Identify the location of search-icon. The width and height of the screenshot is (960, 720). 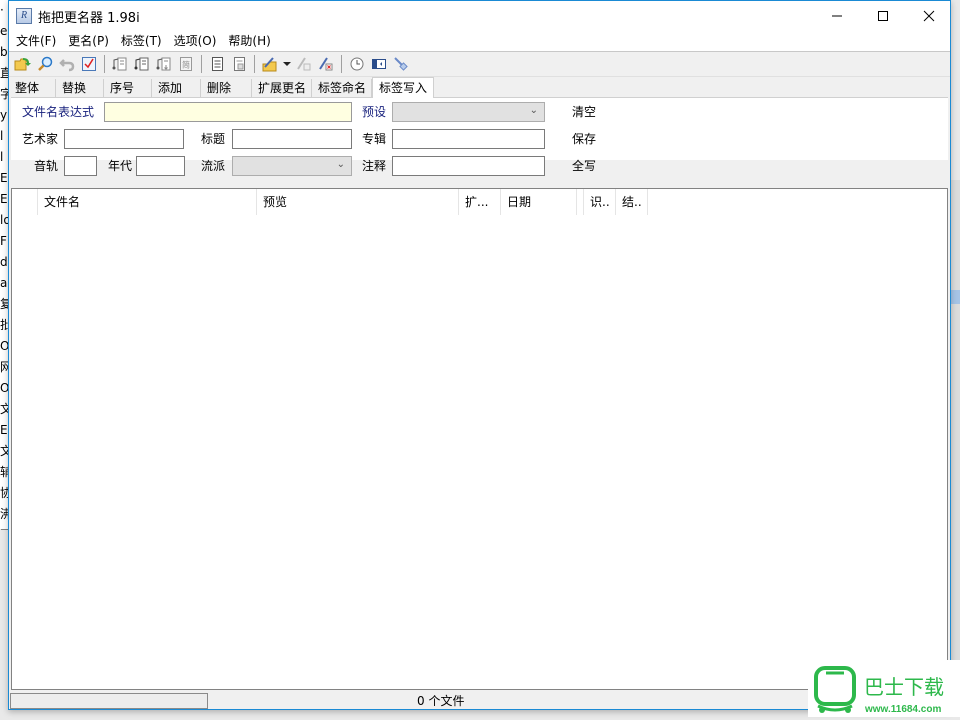
(45, 63).